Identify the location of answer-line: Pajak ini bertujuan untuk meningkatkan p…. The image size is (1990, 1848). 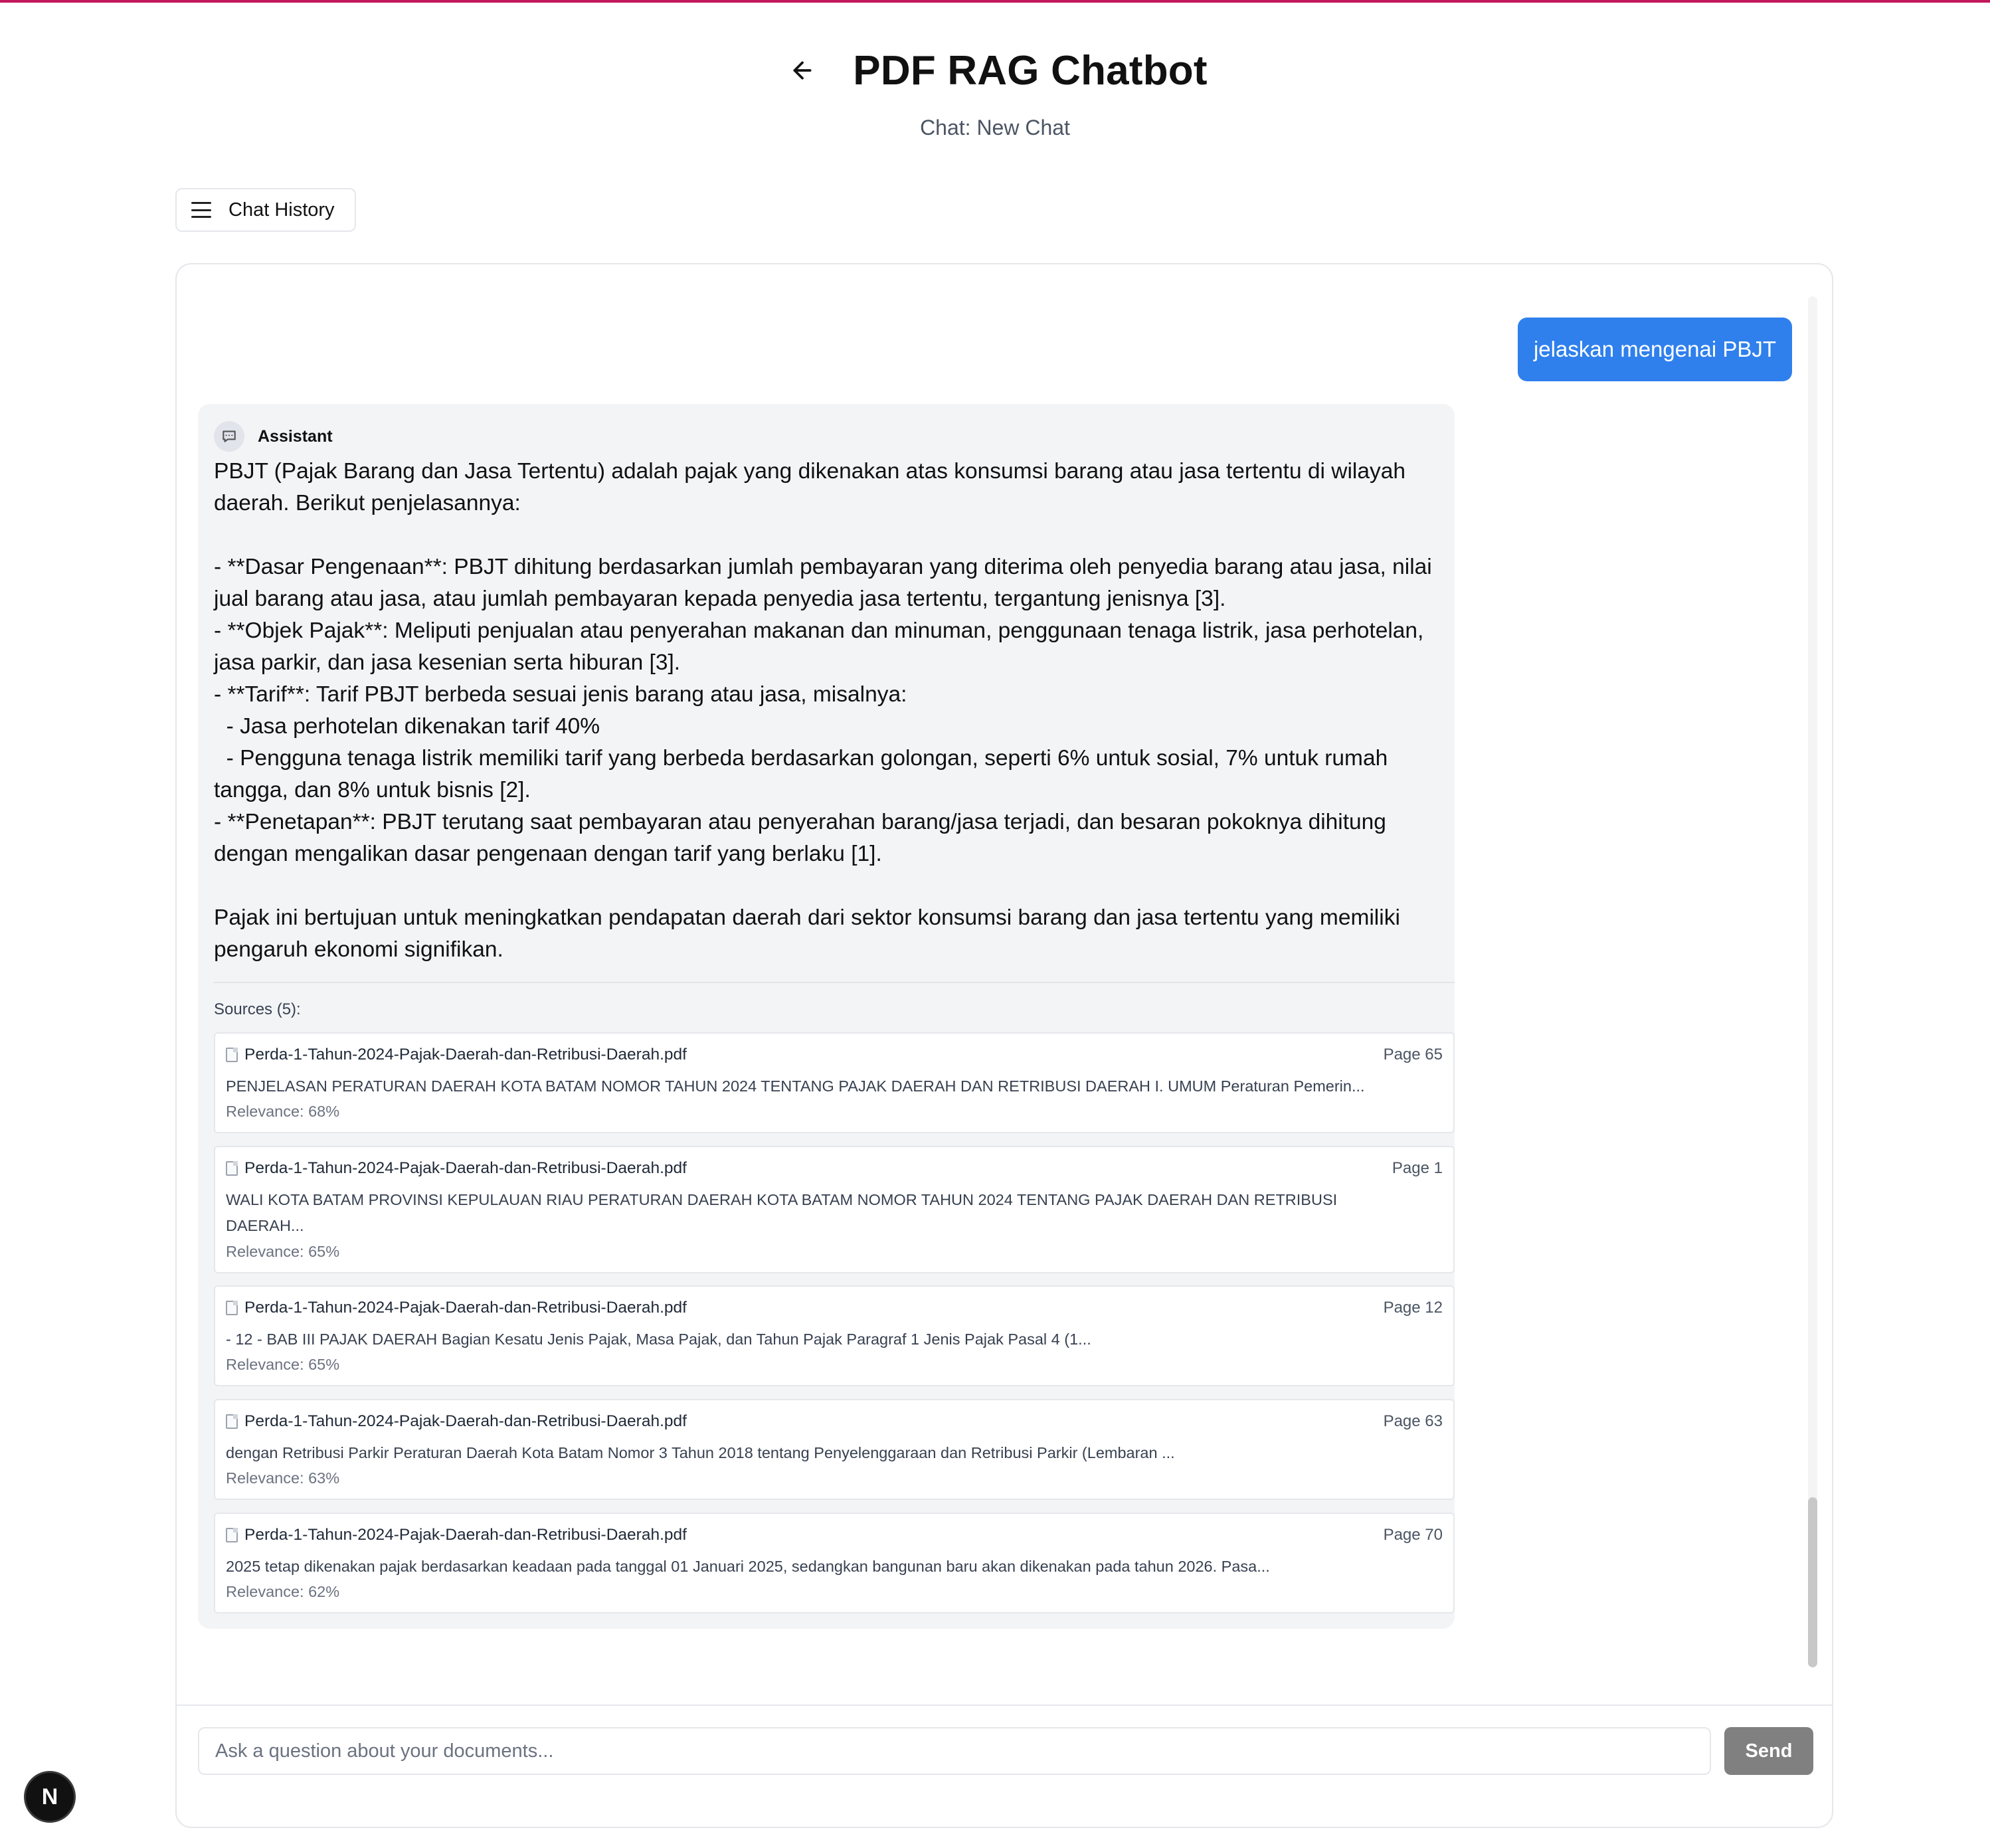
(810, 933).